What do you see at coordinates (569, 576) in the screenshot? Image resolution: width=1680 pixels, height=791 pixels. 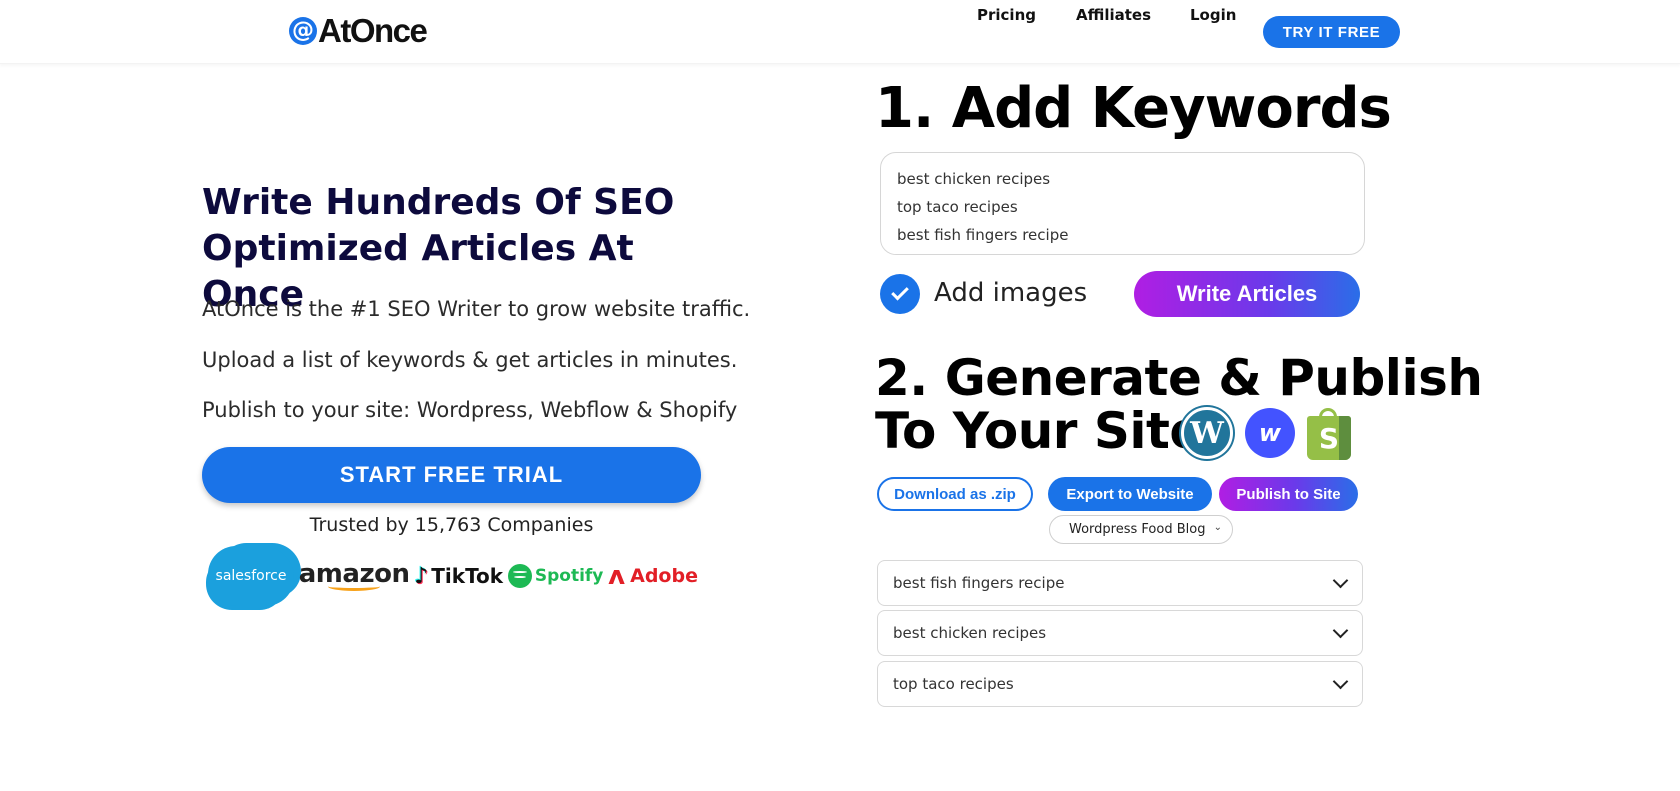 I see `spotify-label: Spotify` at bounding box center [569, 576].